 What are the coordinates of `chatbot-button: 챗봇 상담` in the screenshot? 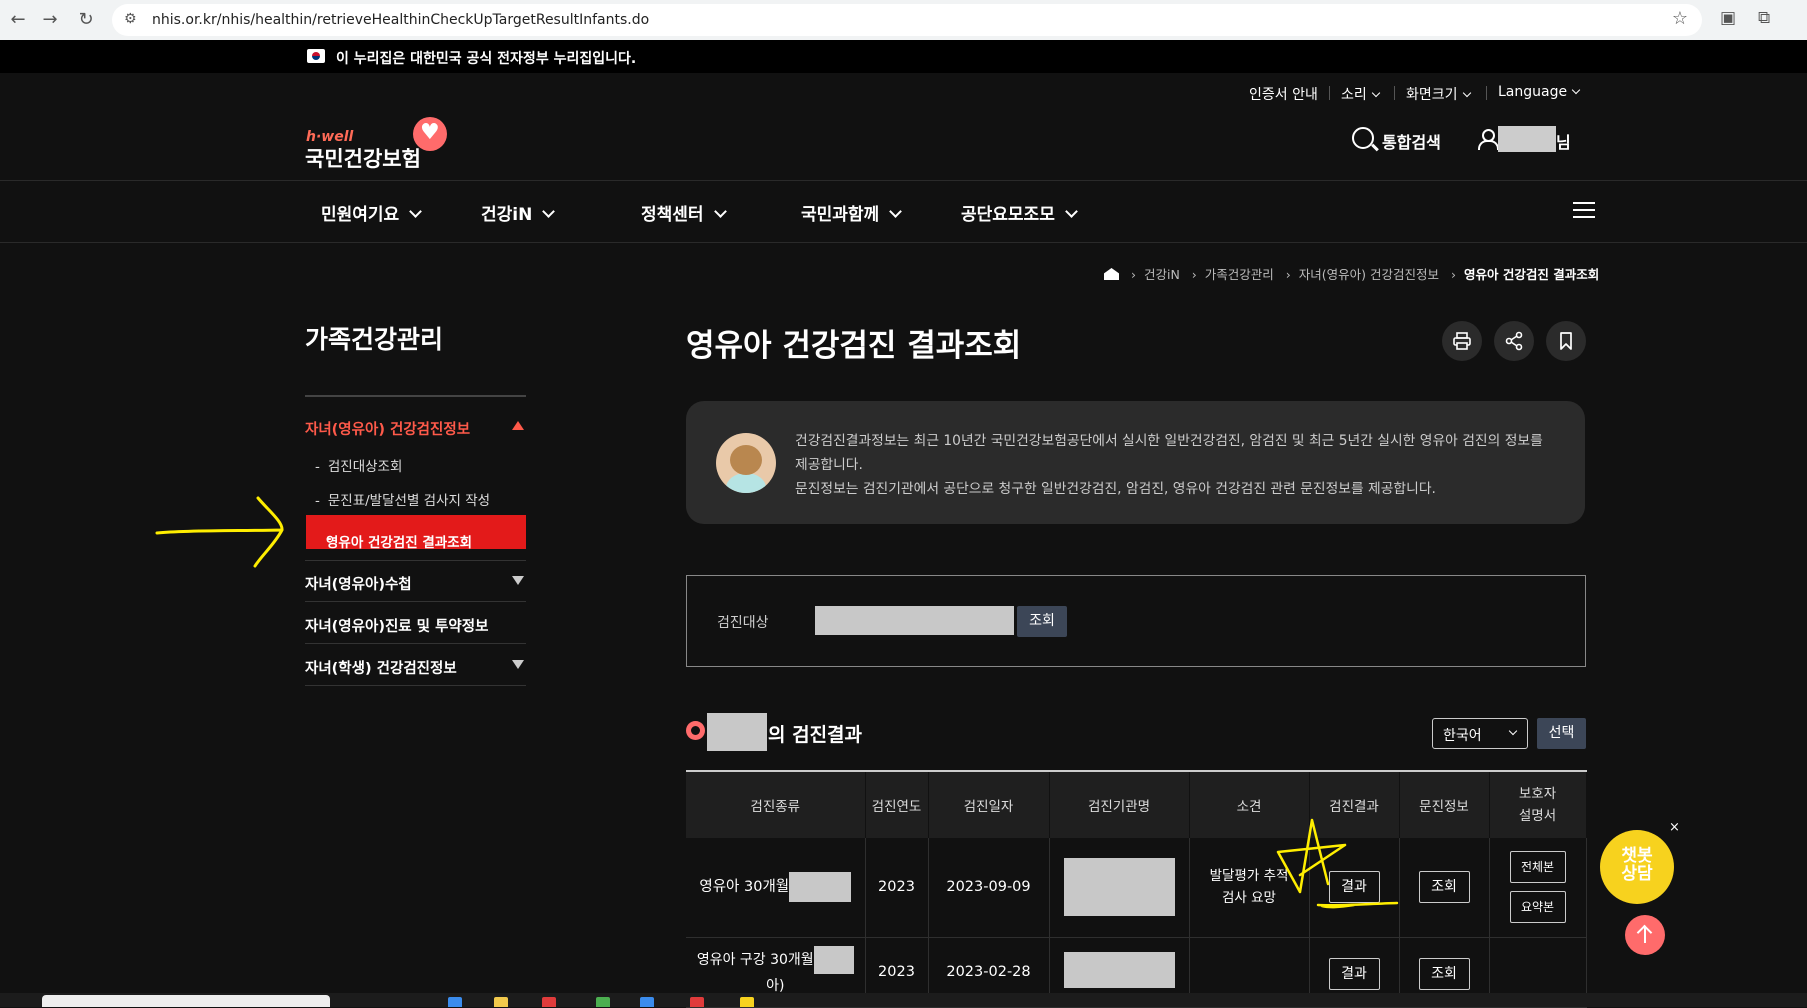 It's located at (1637, 867).